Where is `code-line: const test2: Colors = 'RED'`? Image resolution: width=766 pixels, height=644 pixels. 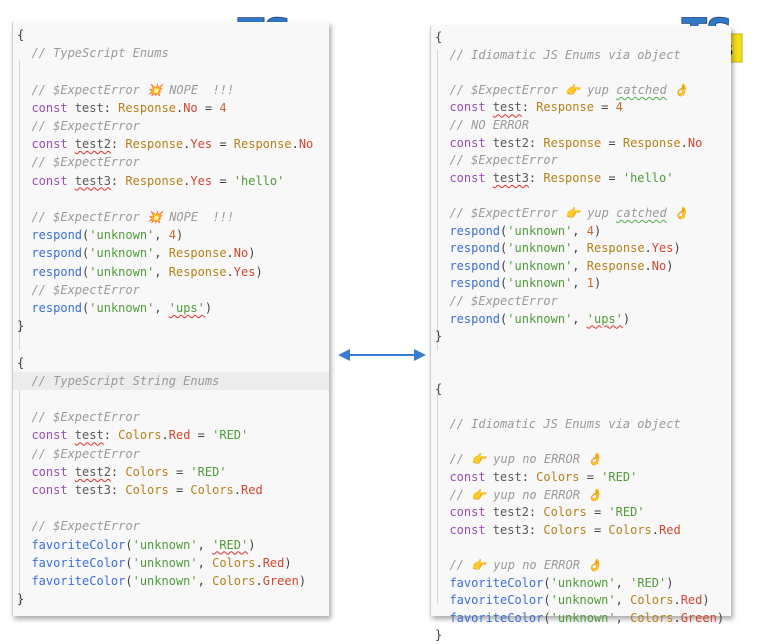 code-line: const test2: Colors = 'RED' is located at coordinates (171, 472).